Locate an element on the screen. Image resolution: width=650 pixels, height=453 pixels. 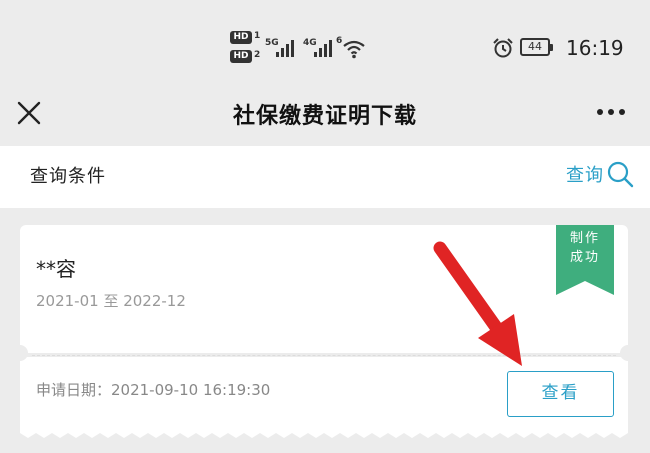
view-button: 查看 is located at coordinates (560, 394).